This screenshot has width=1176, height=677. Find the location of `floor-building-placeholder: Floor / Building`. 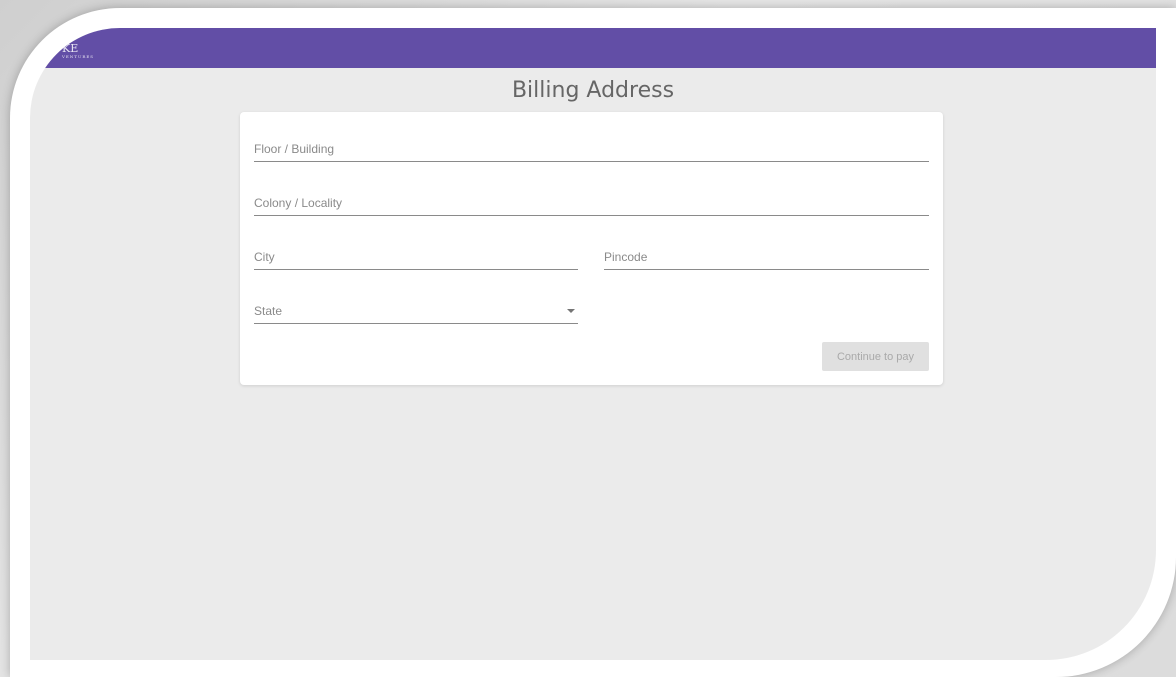

floor-building-placeholder: Floor / Building is located at coordinates (294, 149).